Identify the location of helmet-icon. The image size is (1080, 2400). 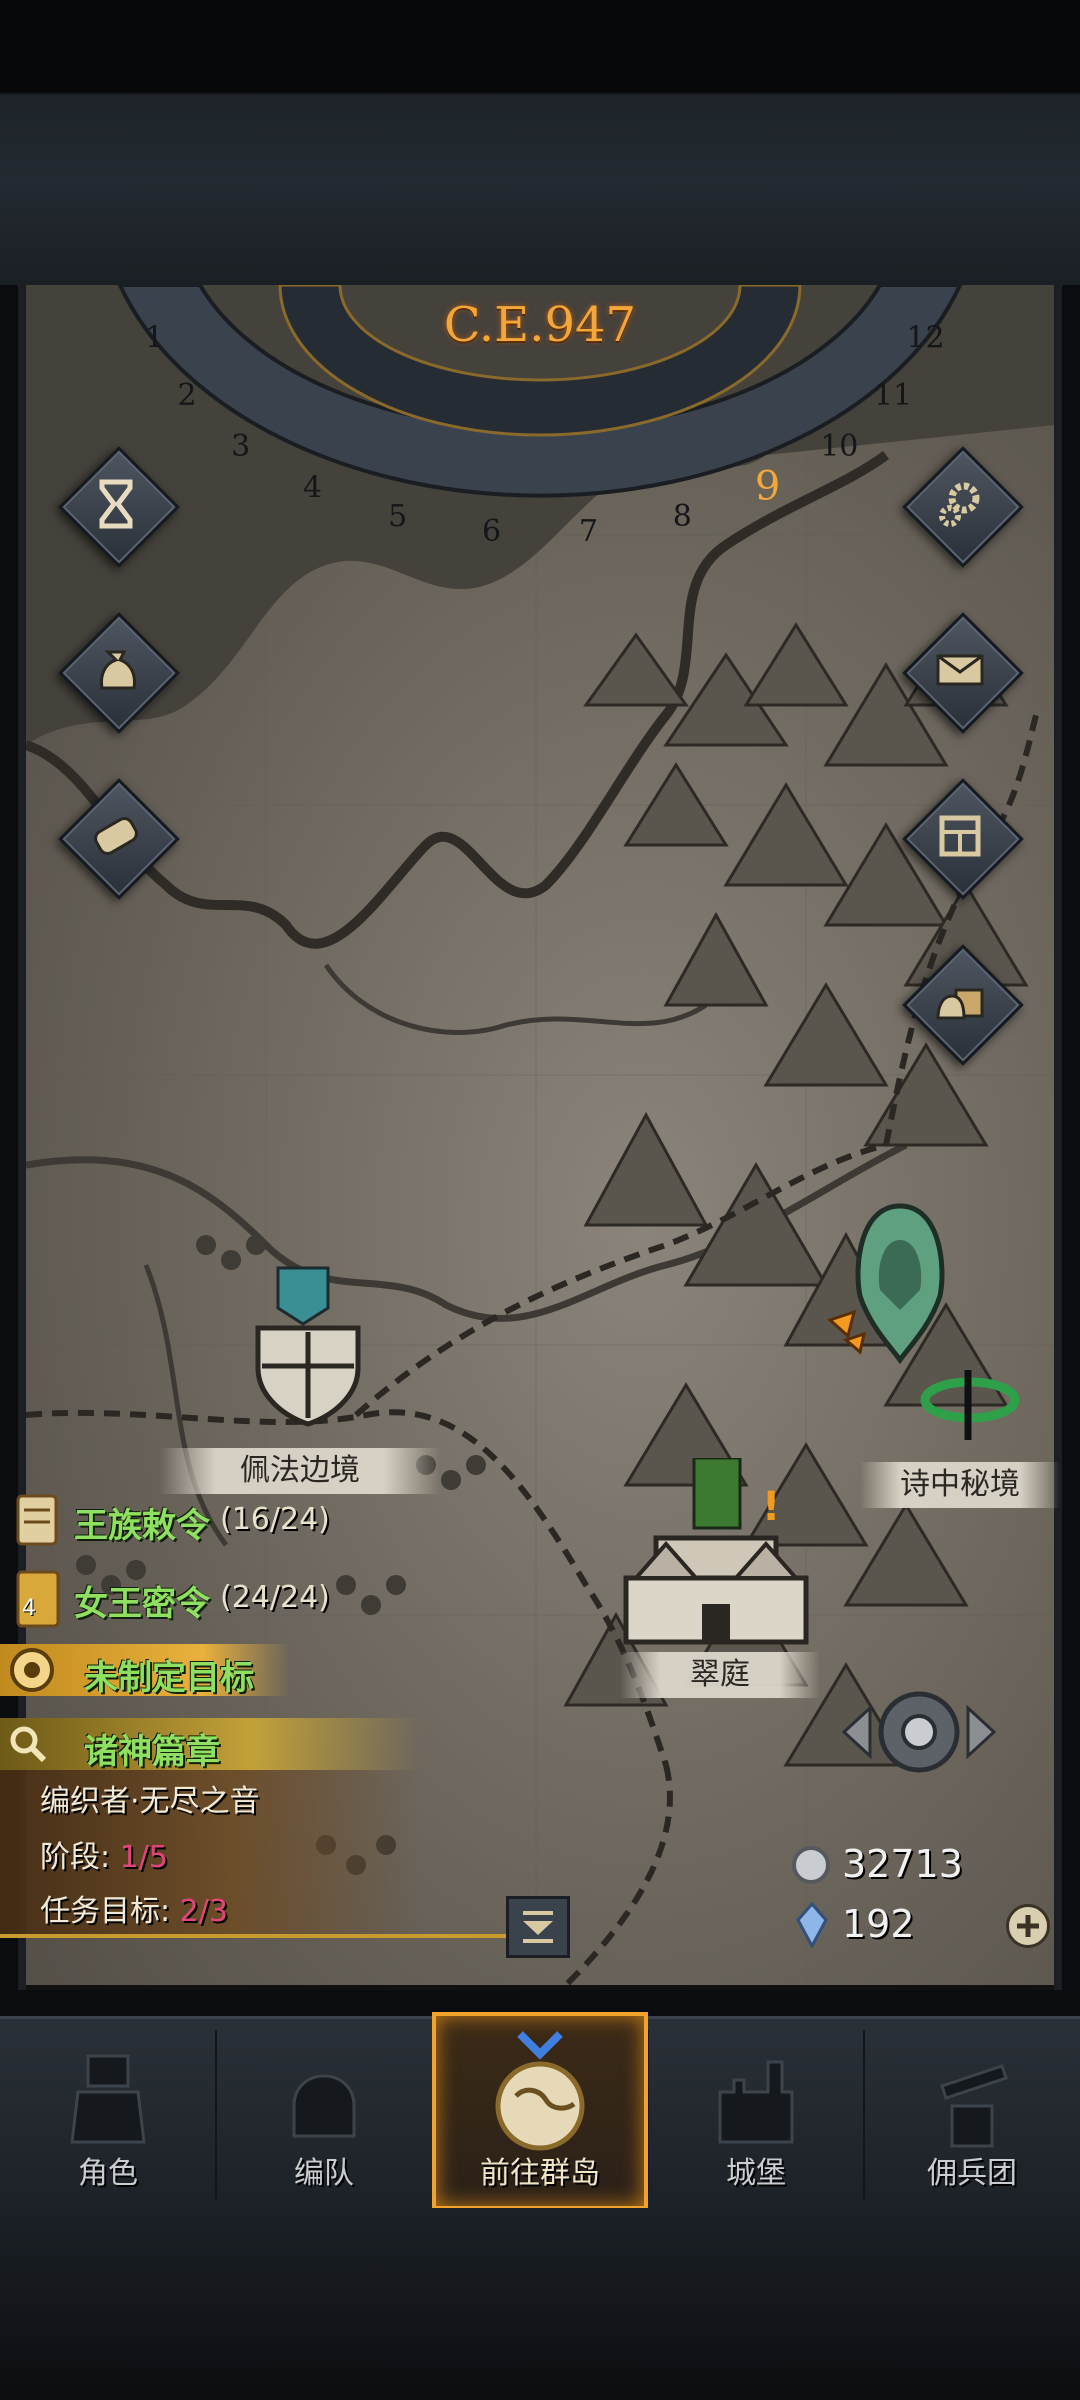
(324, 2106).